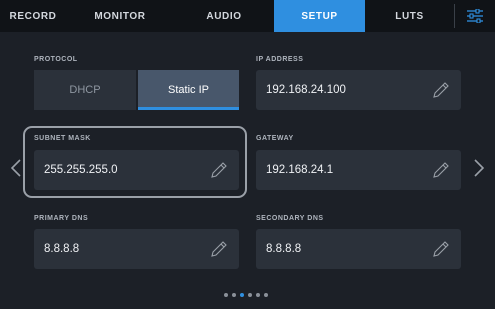 This screenshot has height=309, width=495. I want to click on top-tab-bar: RECORD MONITOR AUDIO SETUP LUTS, so click(247, 16).